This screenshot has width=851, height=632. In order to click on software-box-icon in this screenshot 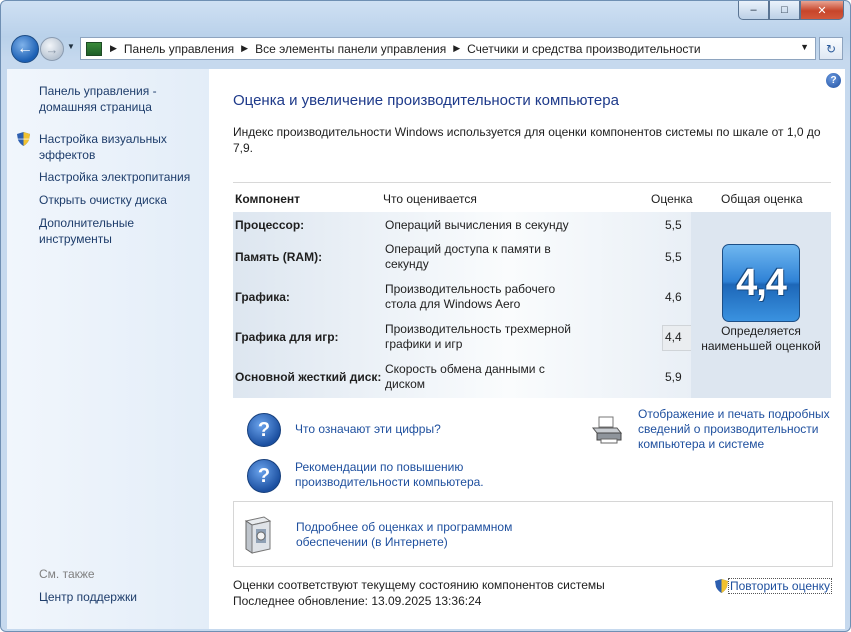, I will do `click(258, 535)`.